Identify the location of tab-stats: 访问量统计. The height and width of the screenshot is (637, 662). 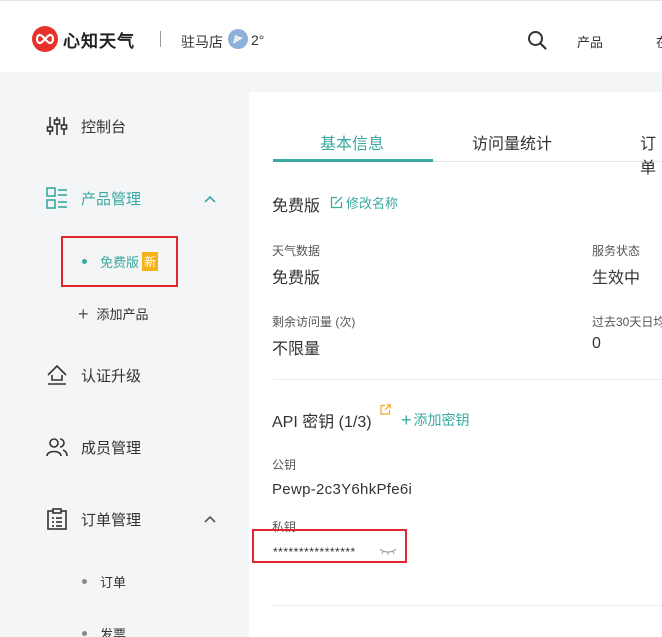
(512, 142).